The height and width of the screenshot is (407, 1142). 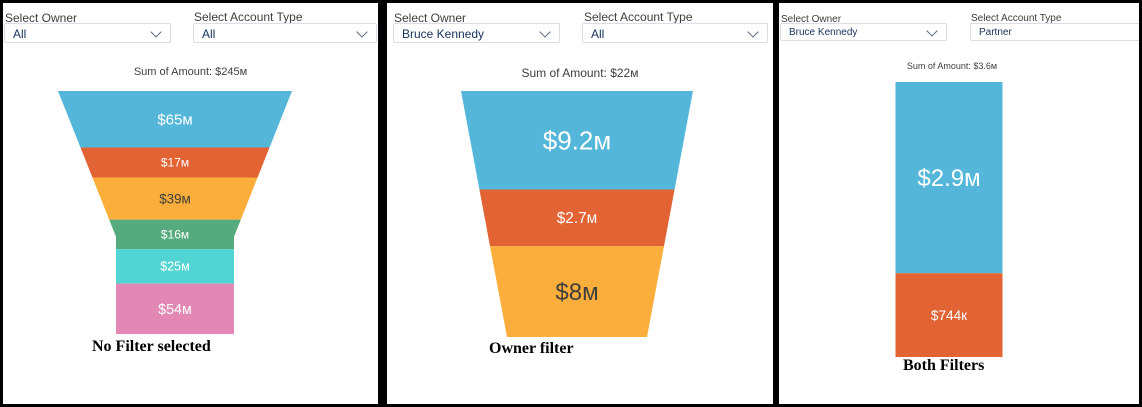 What do you see at coordinates (577, 218) in the screenshot?
I see `funnel-segment-label: $2.7м` at bounding box center [577, 218].